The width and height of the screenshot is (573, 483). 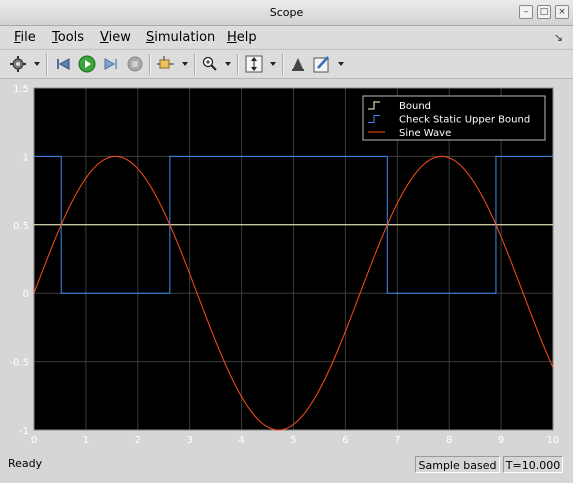 I want to click on x-tick-label: 8, so click(x=449, y=440).